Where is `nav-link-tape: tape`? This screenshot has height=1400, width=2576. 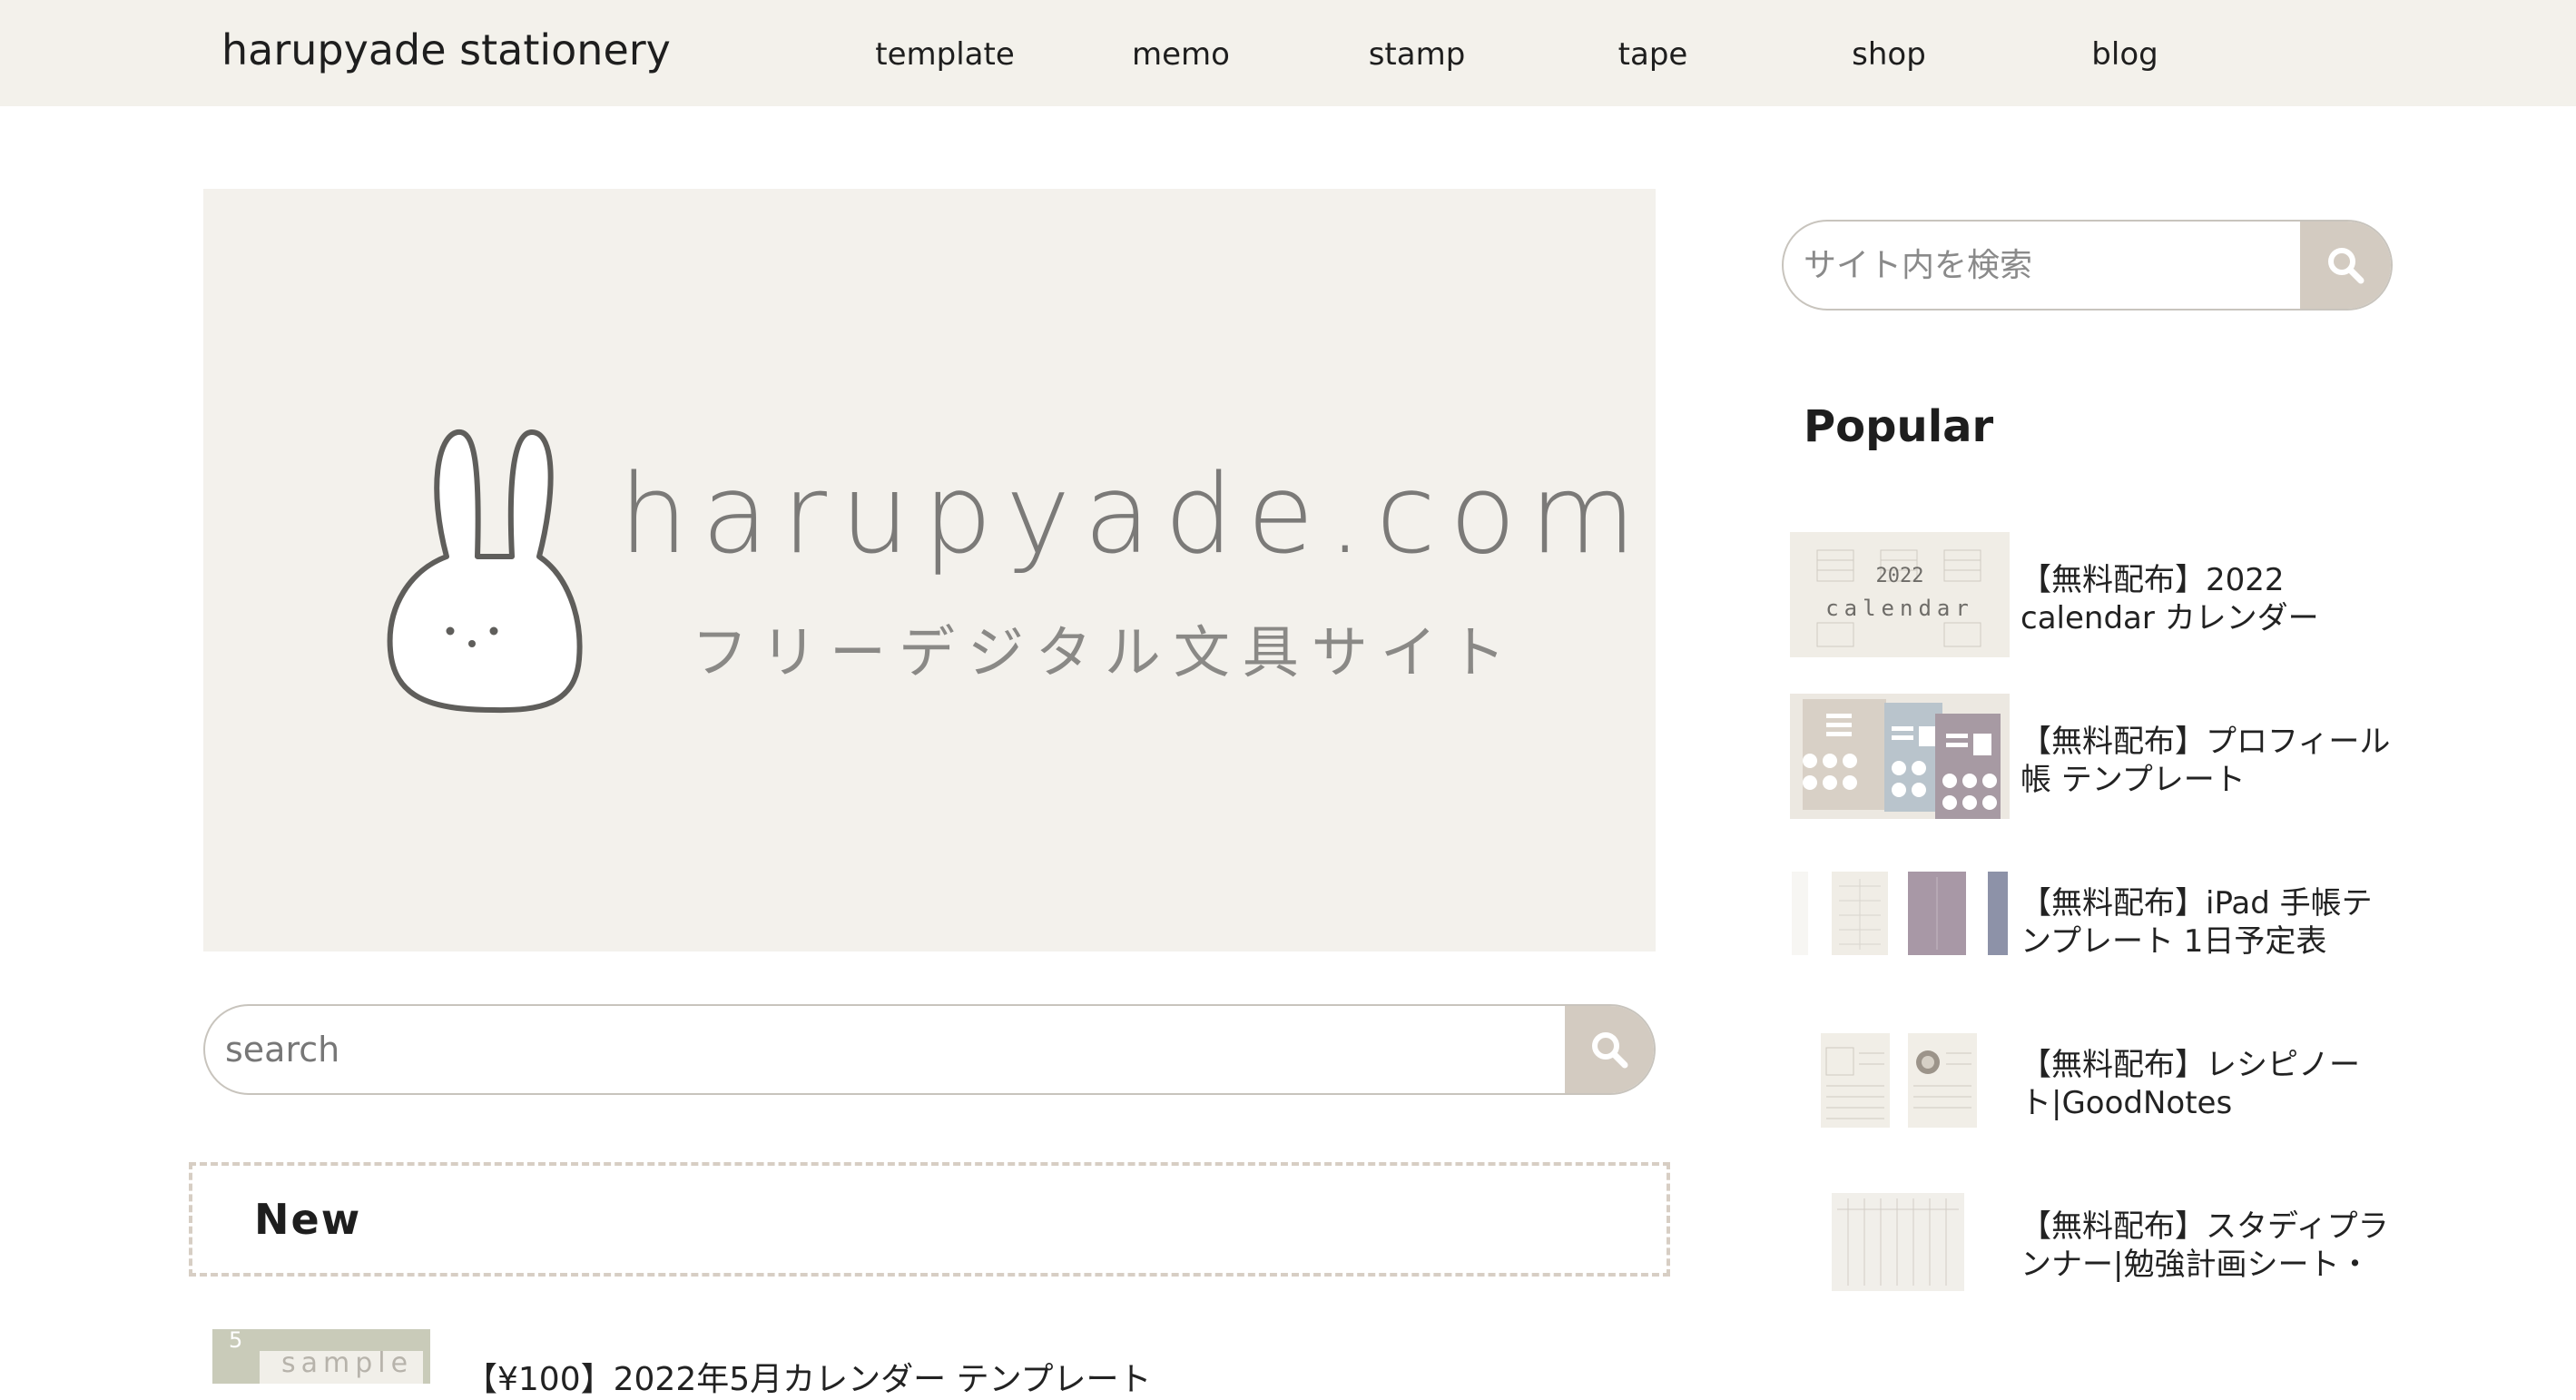 nav-link-tape: tape is located at coordinates (1653, 54).